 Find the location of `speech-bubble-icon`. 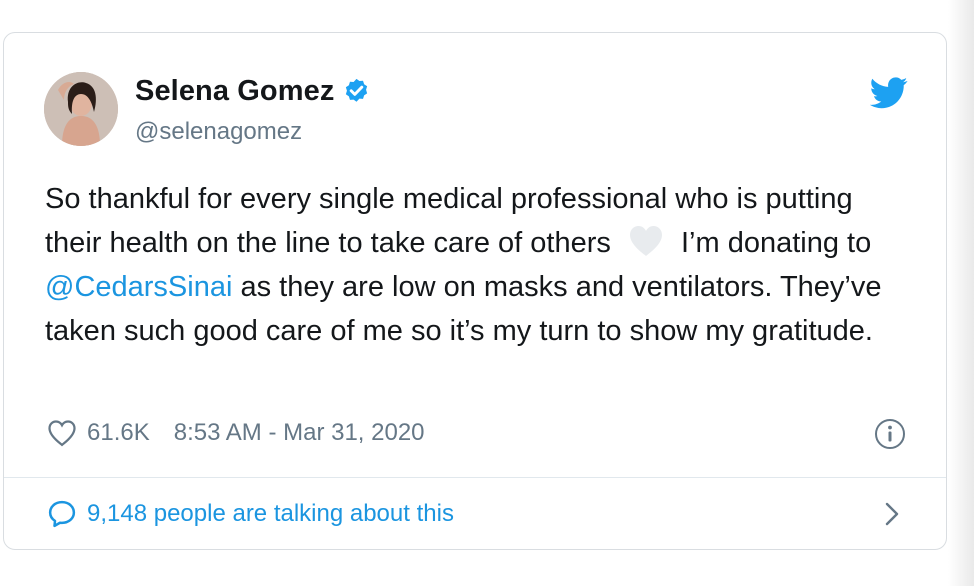

speech-bubble-icon is located at coordinates (62, 514).